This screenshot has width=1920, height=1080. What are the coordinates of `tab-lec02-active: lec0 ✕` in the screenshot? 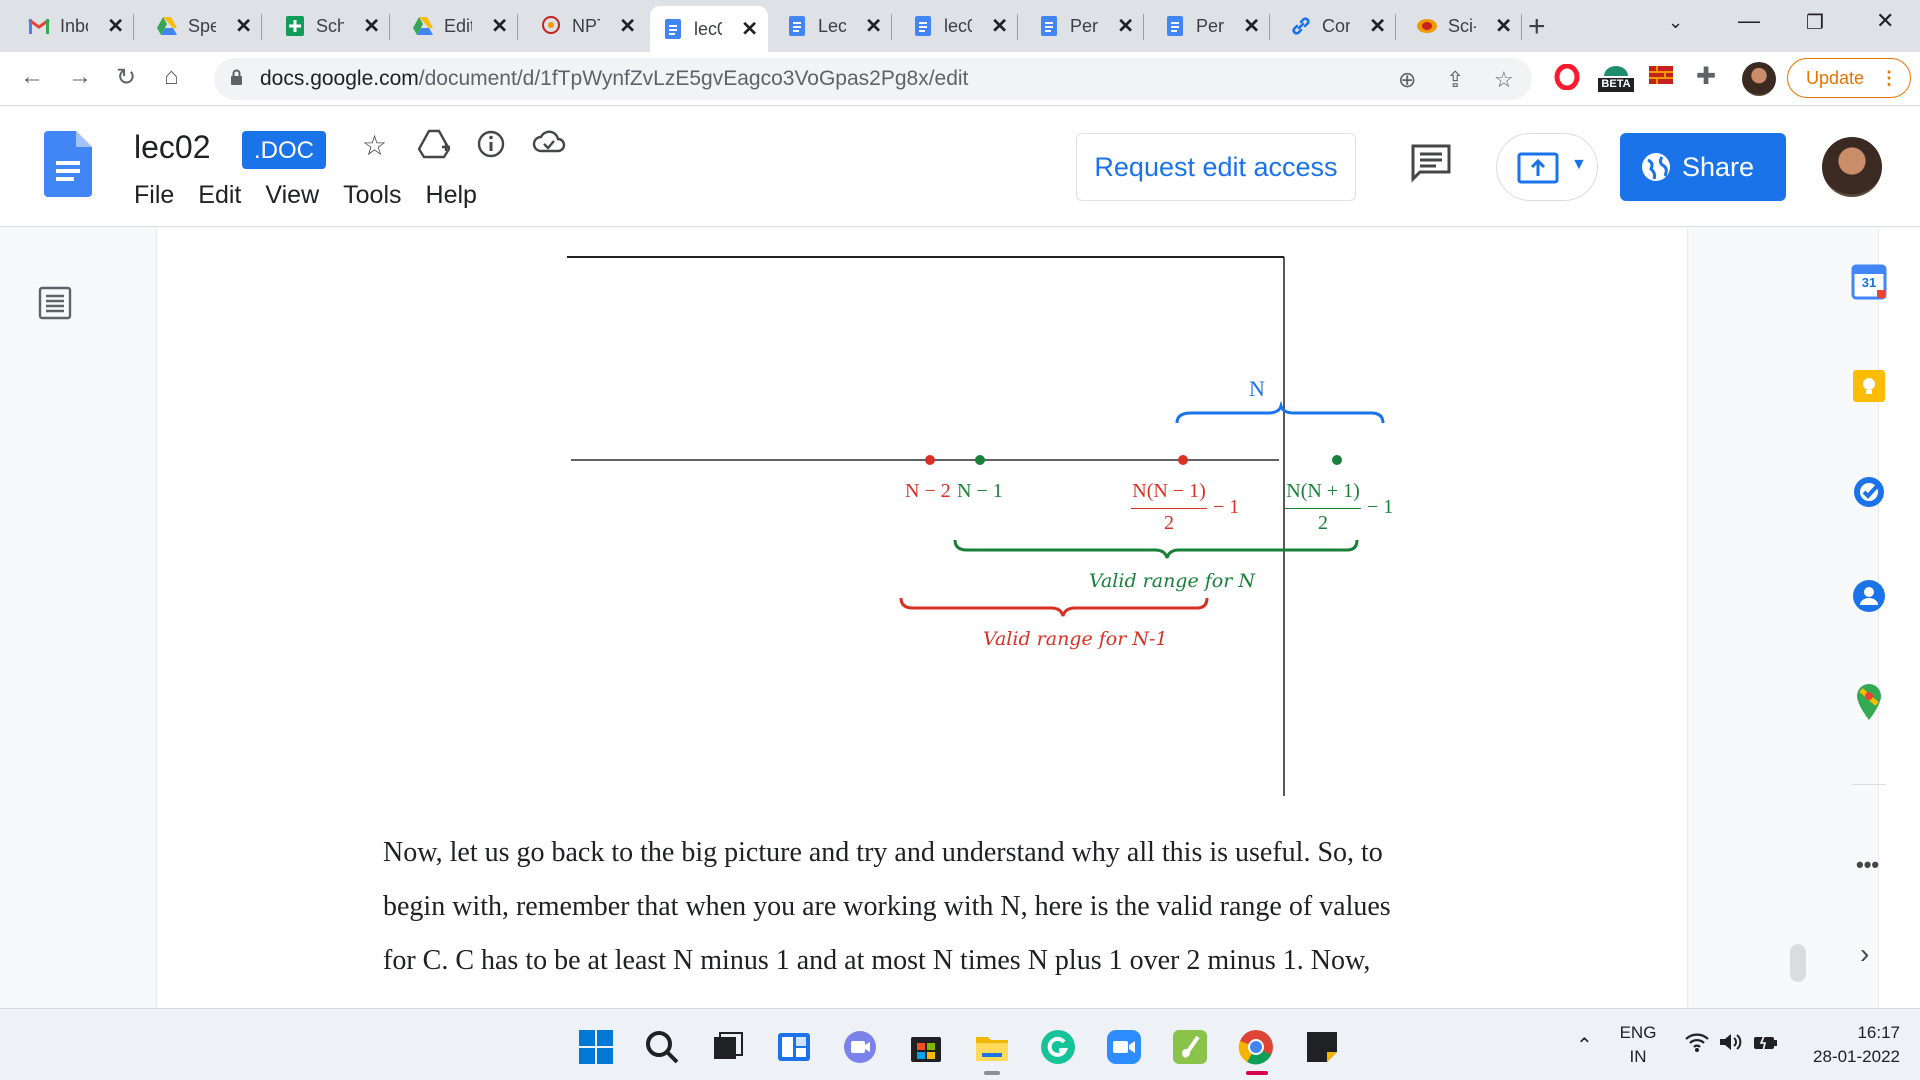 It's located at (709, 29).